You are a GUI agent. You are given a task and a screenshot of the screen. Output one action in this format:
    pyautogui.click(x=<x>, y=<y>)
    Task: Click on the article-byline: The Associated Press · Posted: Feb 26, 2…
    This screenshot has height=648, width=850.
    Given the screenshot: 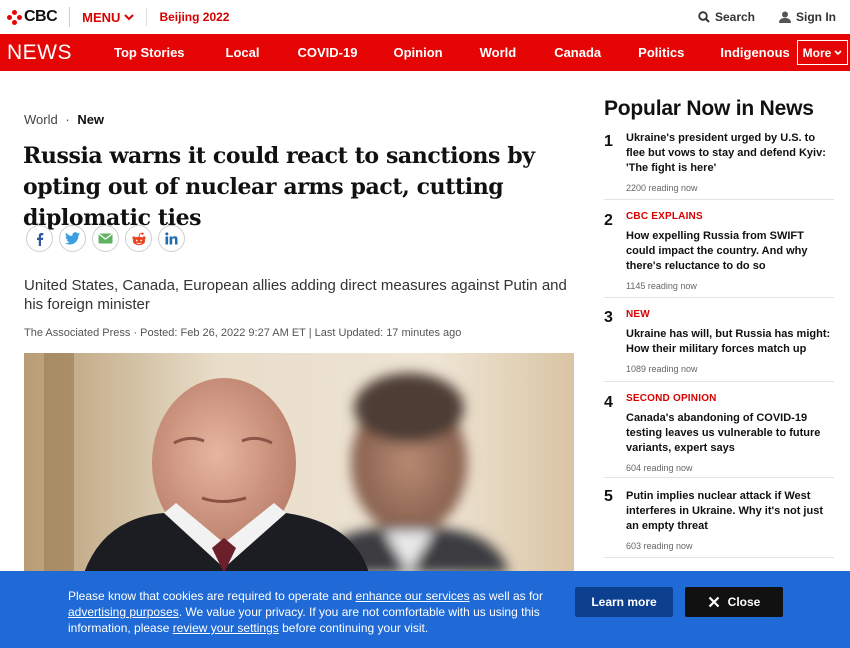 What is the action you would take?
    pyautogui.click(x=243, y=333)
    